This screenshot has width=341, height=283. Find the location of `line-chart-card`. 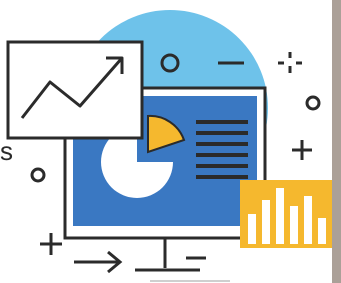

line-chart-card is located at coordinates (75, 90).